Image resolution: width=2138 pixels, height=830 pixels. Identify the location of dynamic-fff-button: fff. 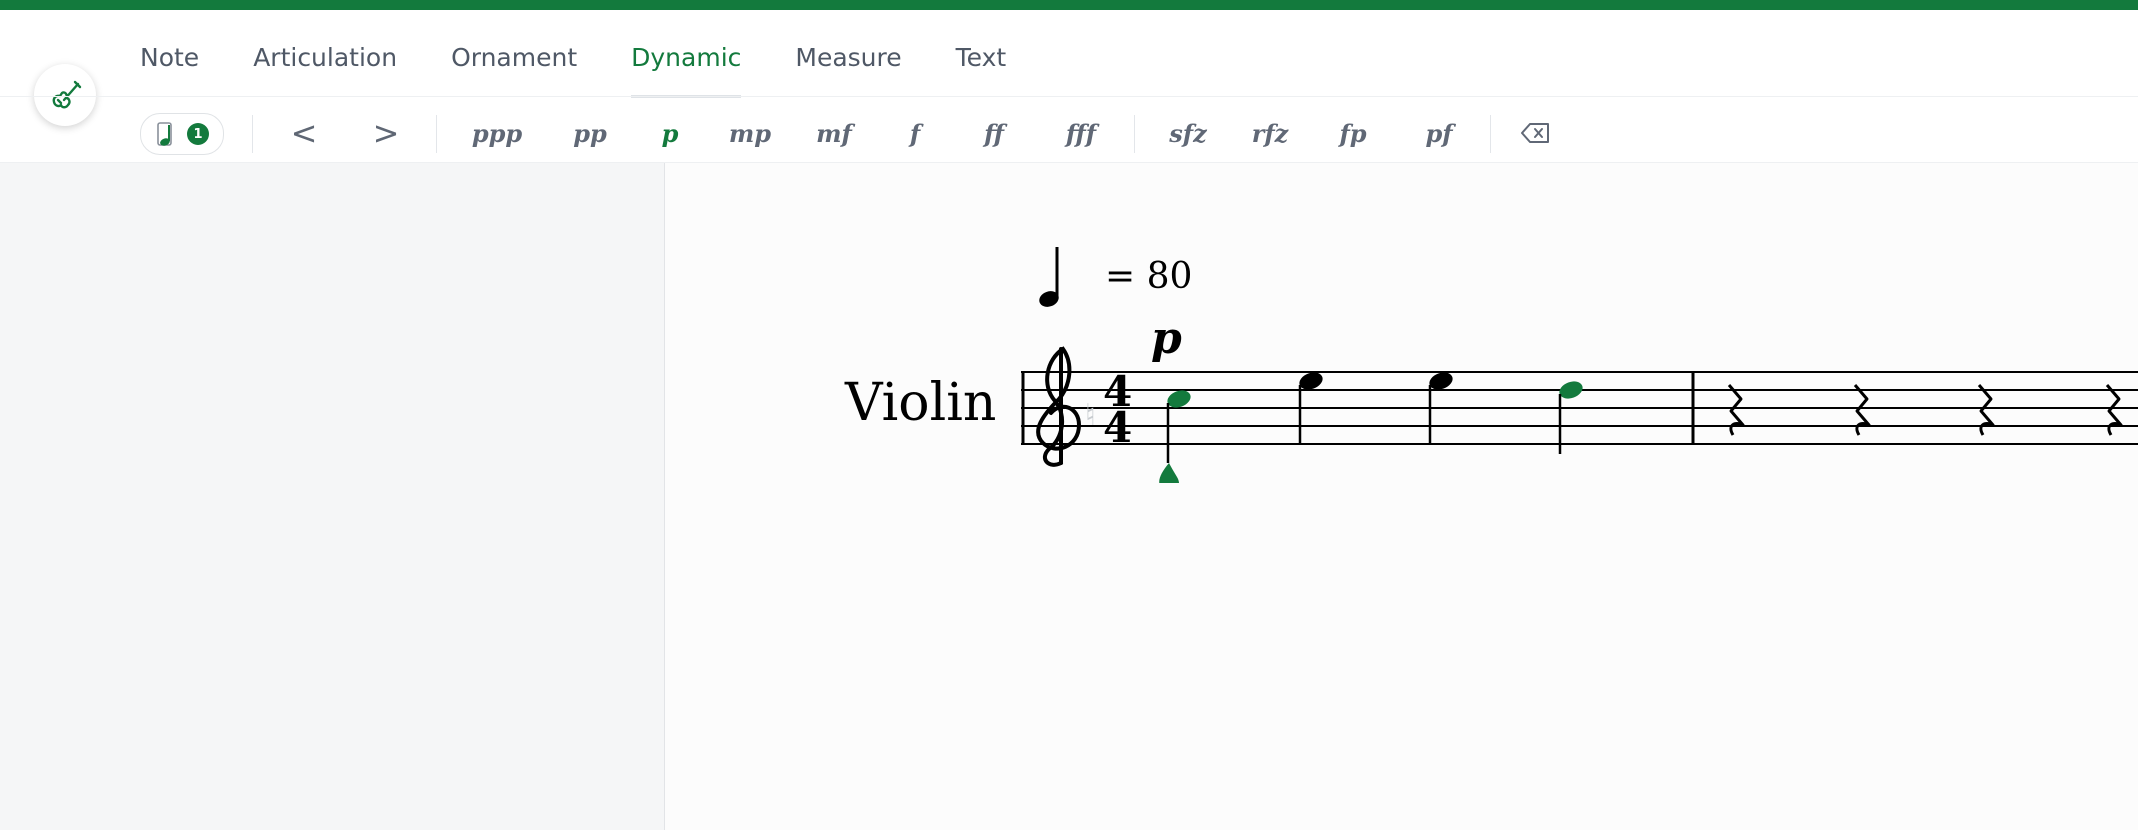
(1081, 133).